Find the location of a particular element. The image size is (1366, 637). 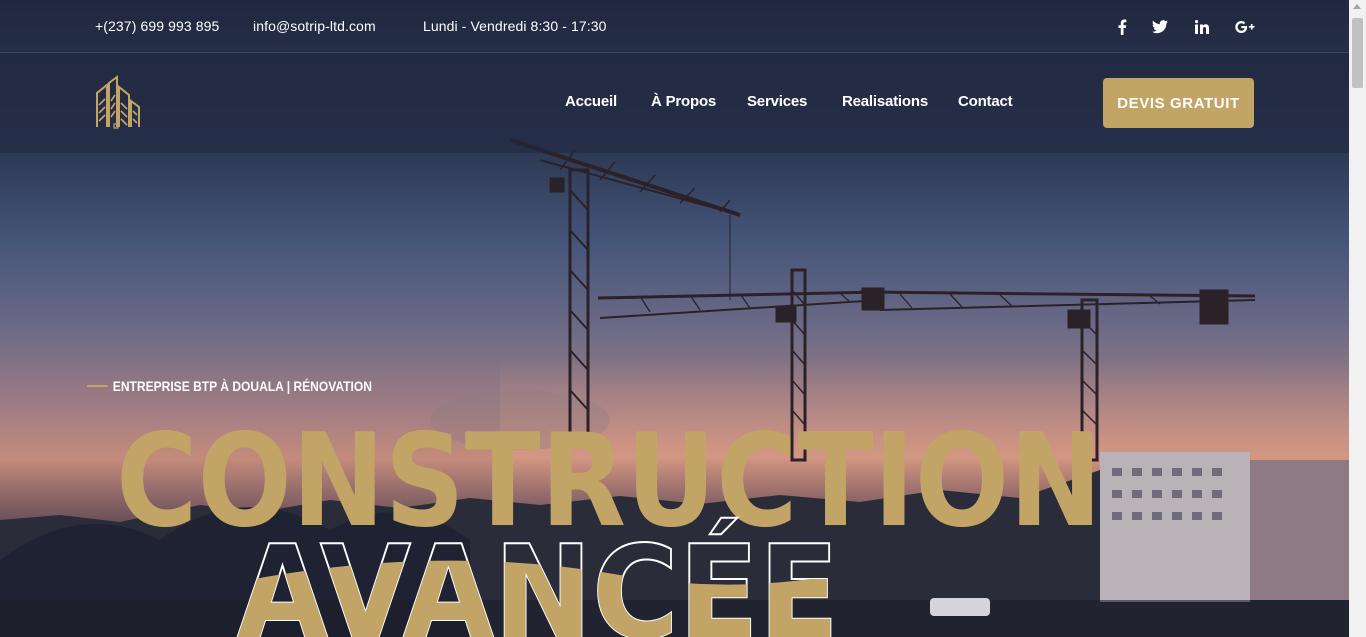

hero-tagline: ENTREPRISE BTP À DOUALA | RÉNOVATION is located at coordinates (229, 386).